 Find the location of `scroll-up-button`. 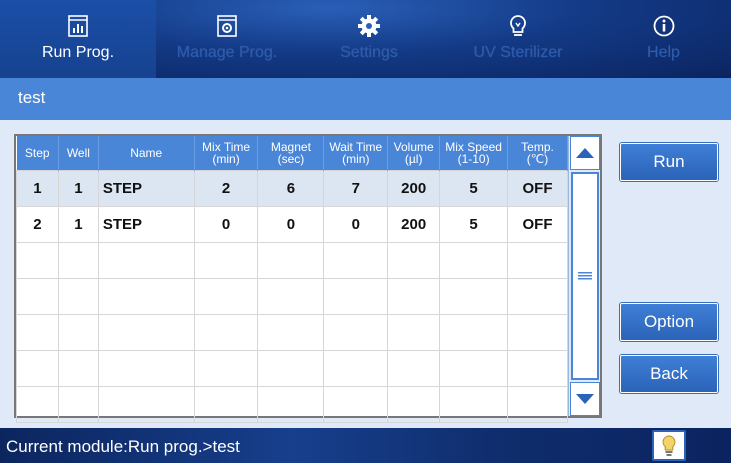

scroll-up-button is located at coordinates (585, 153).